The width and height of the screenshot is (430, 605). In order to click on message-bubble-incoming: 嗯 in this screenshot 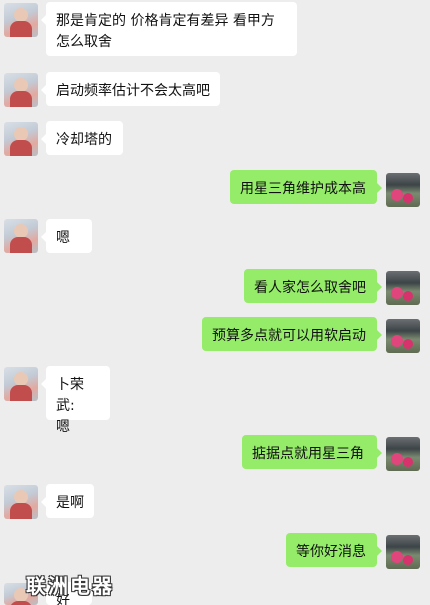, I will do `click(66, 236)`.